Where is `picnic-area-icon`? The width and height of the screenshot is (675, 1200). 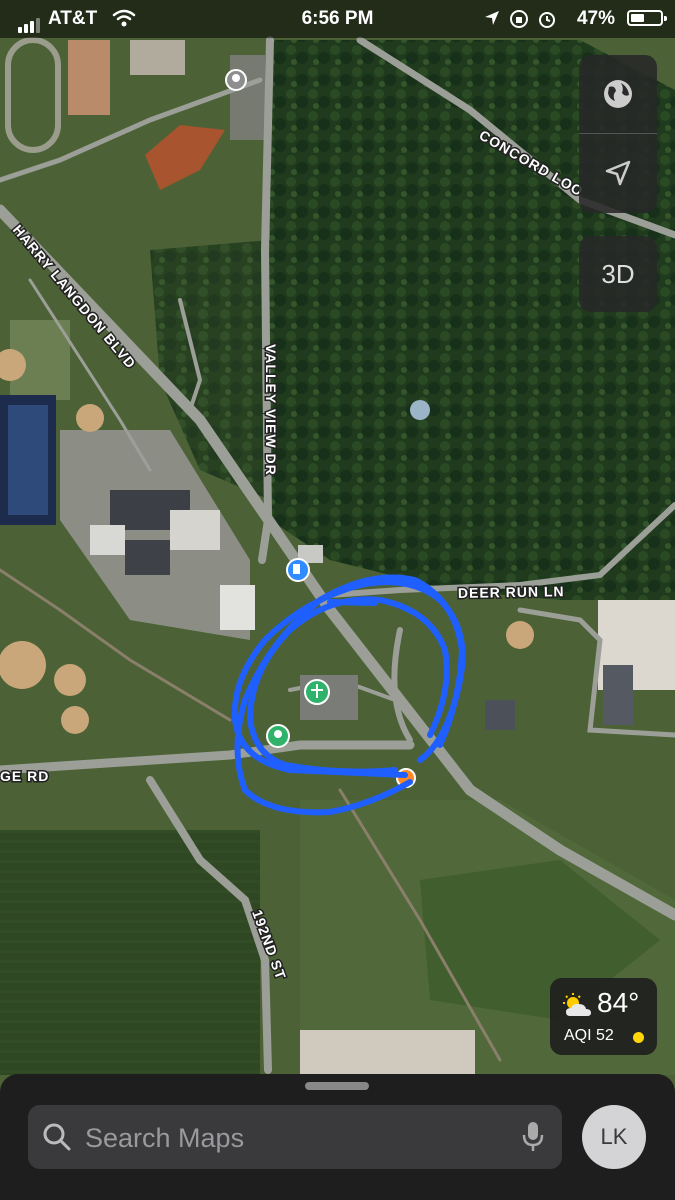
picnic-area-icon is located at coordinates (317, 692).